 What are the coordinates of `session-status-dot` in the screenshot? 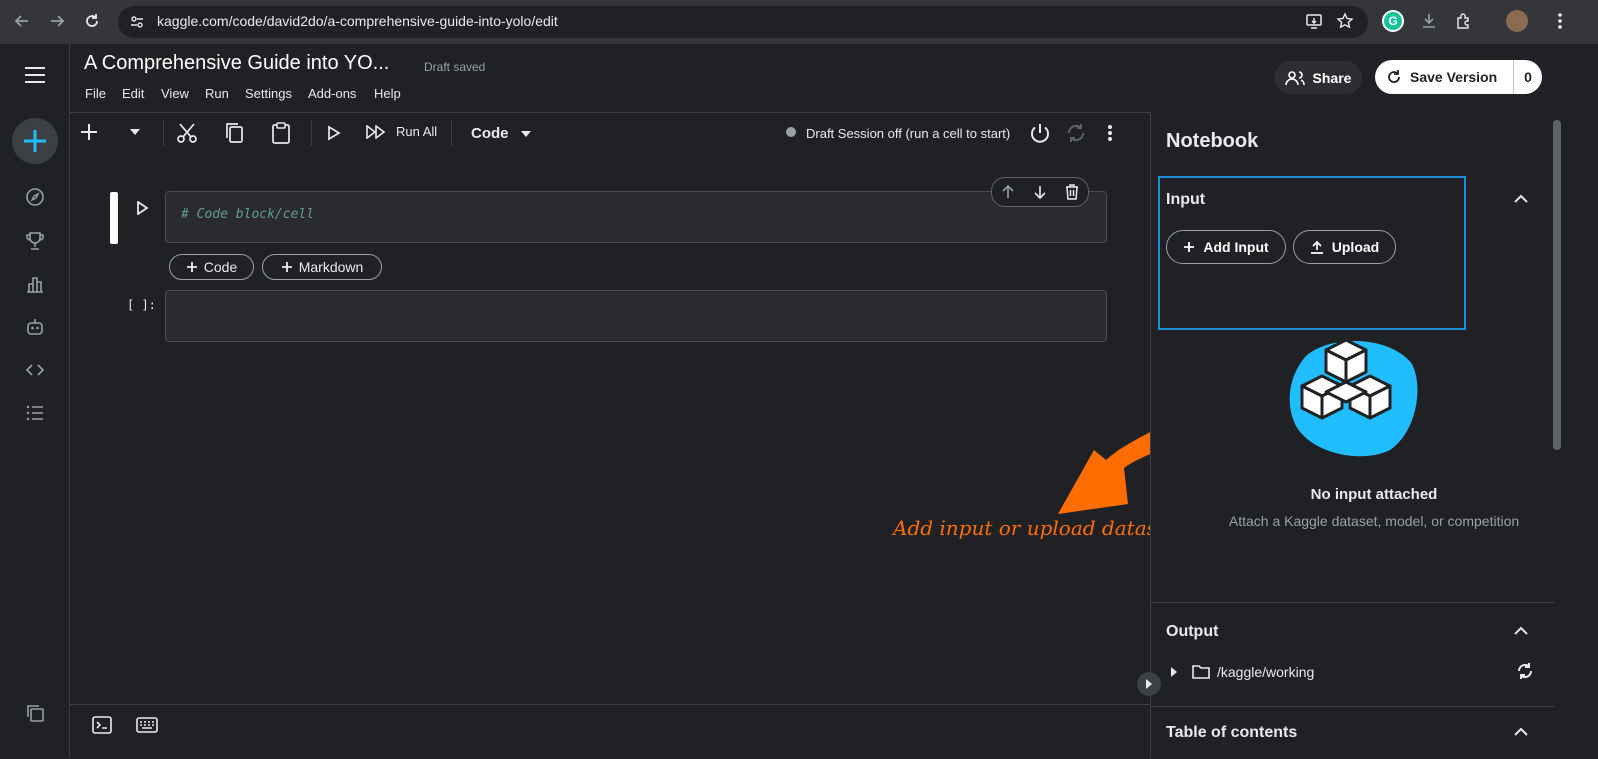 It's located at (791, 132).